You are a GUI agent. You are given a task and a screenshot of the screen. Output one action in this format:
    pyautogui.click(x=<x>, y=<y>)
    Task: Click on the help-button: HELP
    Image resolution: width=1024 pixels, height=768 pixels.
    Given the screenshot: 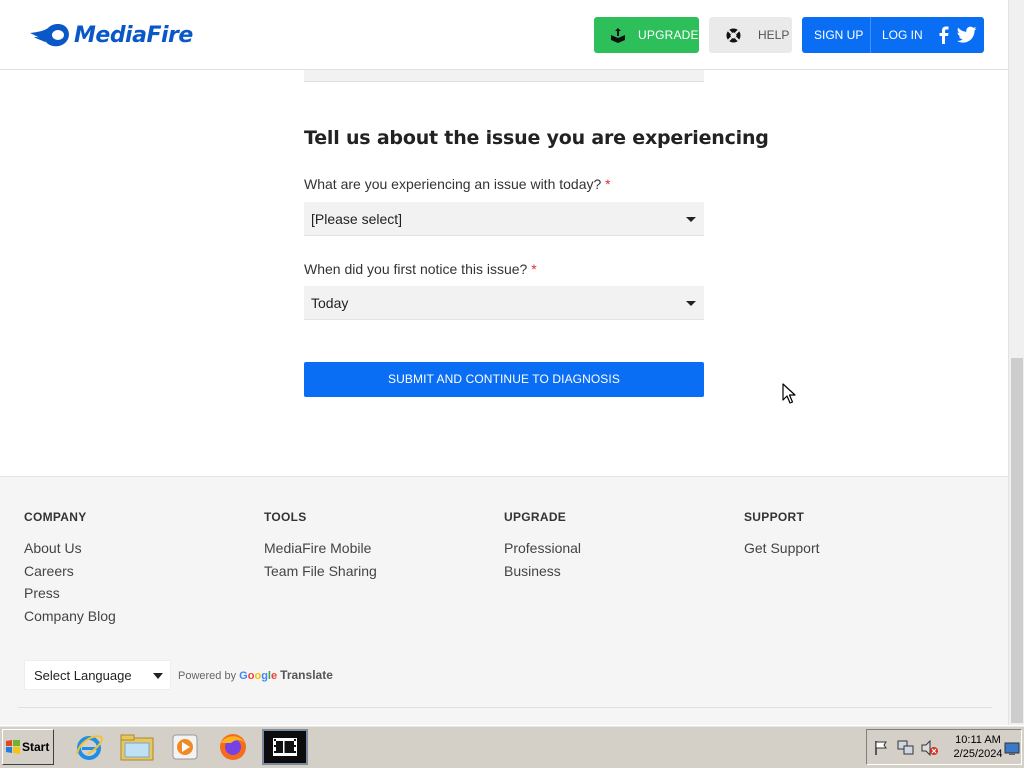 What is the action you would take?
    pyautogui.click(x=750, y=35)
    